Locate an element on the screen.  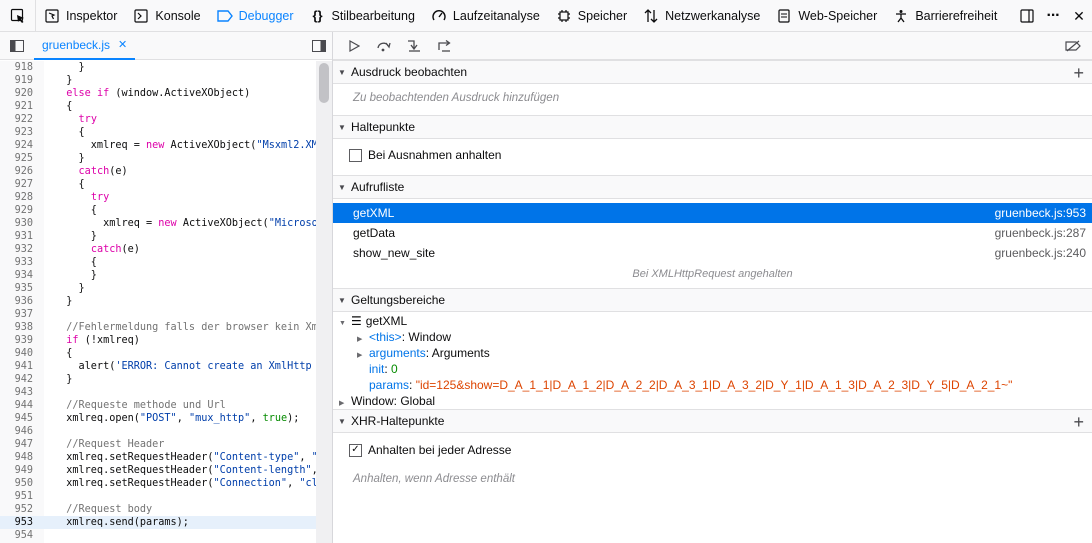
code-line: 925 } is located at coordinates (158, 158).